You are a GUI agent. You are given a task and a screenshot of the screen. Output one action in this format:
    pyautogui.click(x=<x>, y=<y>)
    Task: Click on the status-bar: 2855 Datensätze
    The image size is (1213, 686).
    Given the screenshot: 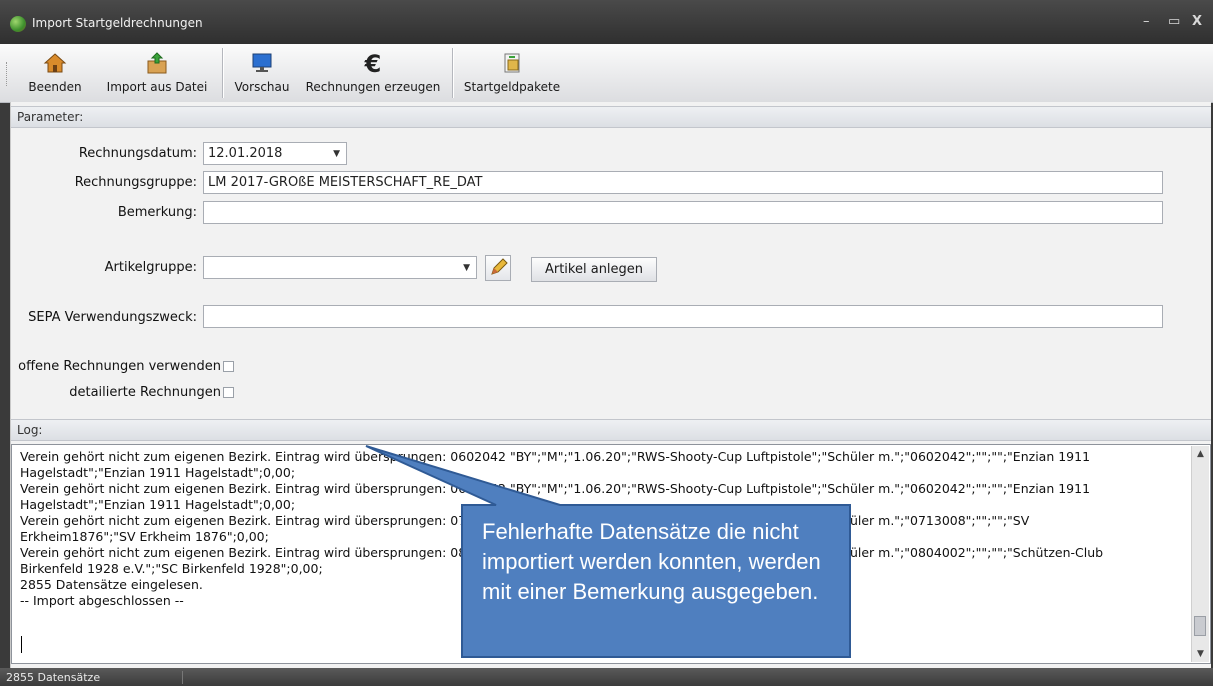 What is the action you would take?
    pyautogui.click(x=606, y=677)
    